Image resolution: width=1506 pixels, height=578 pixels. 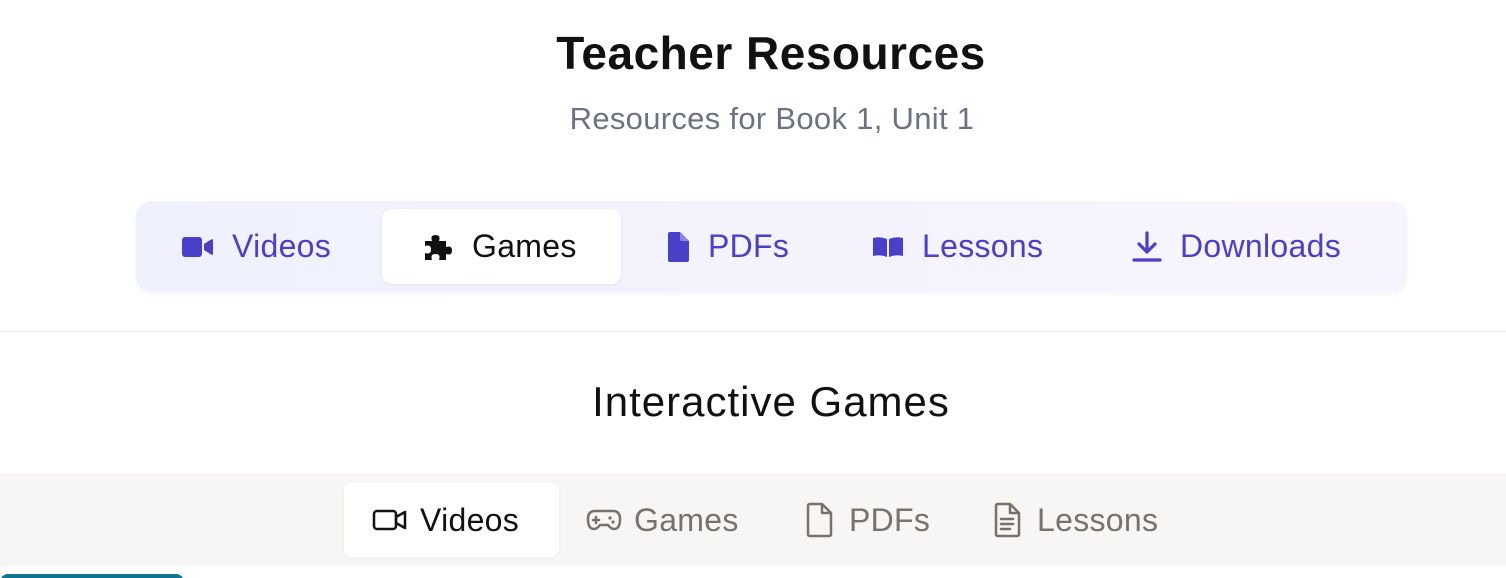 I want to click on secondary-tab-pdfs-label: PDFs, so click(x=890, y=519).